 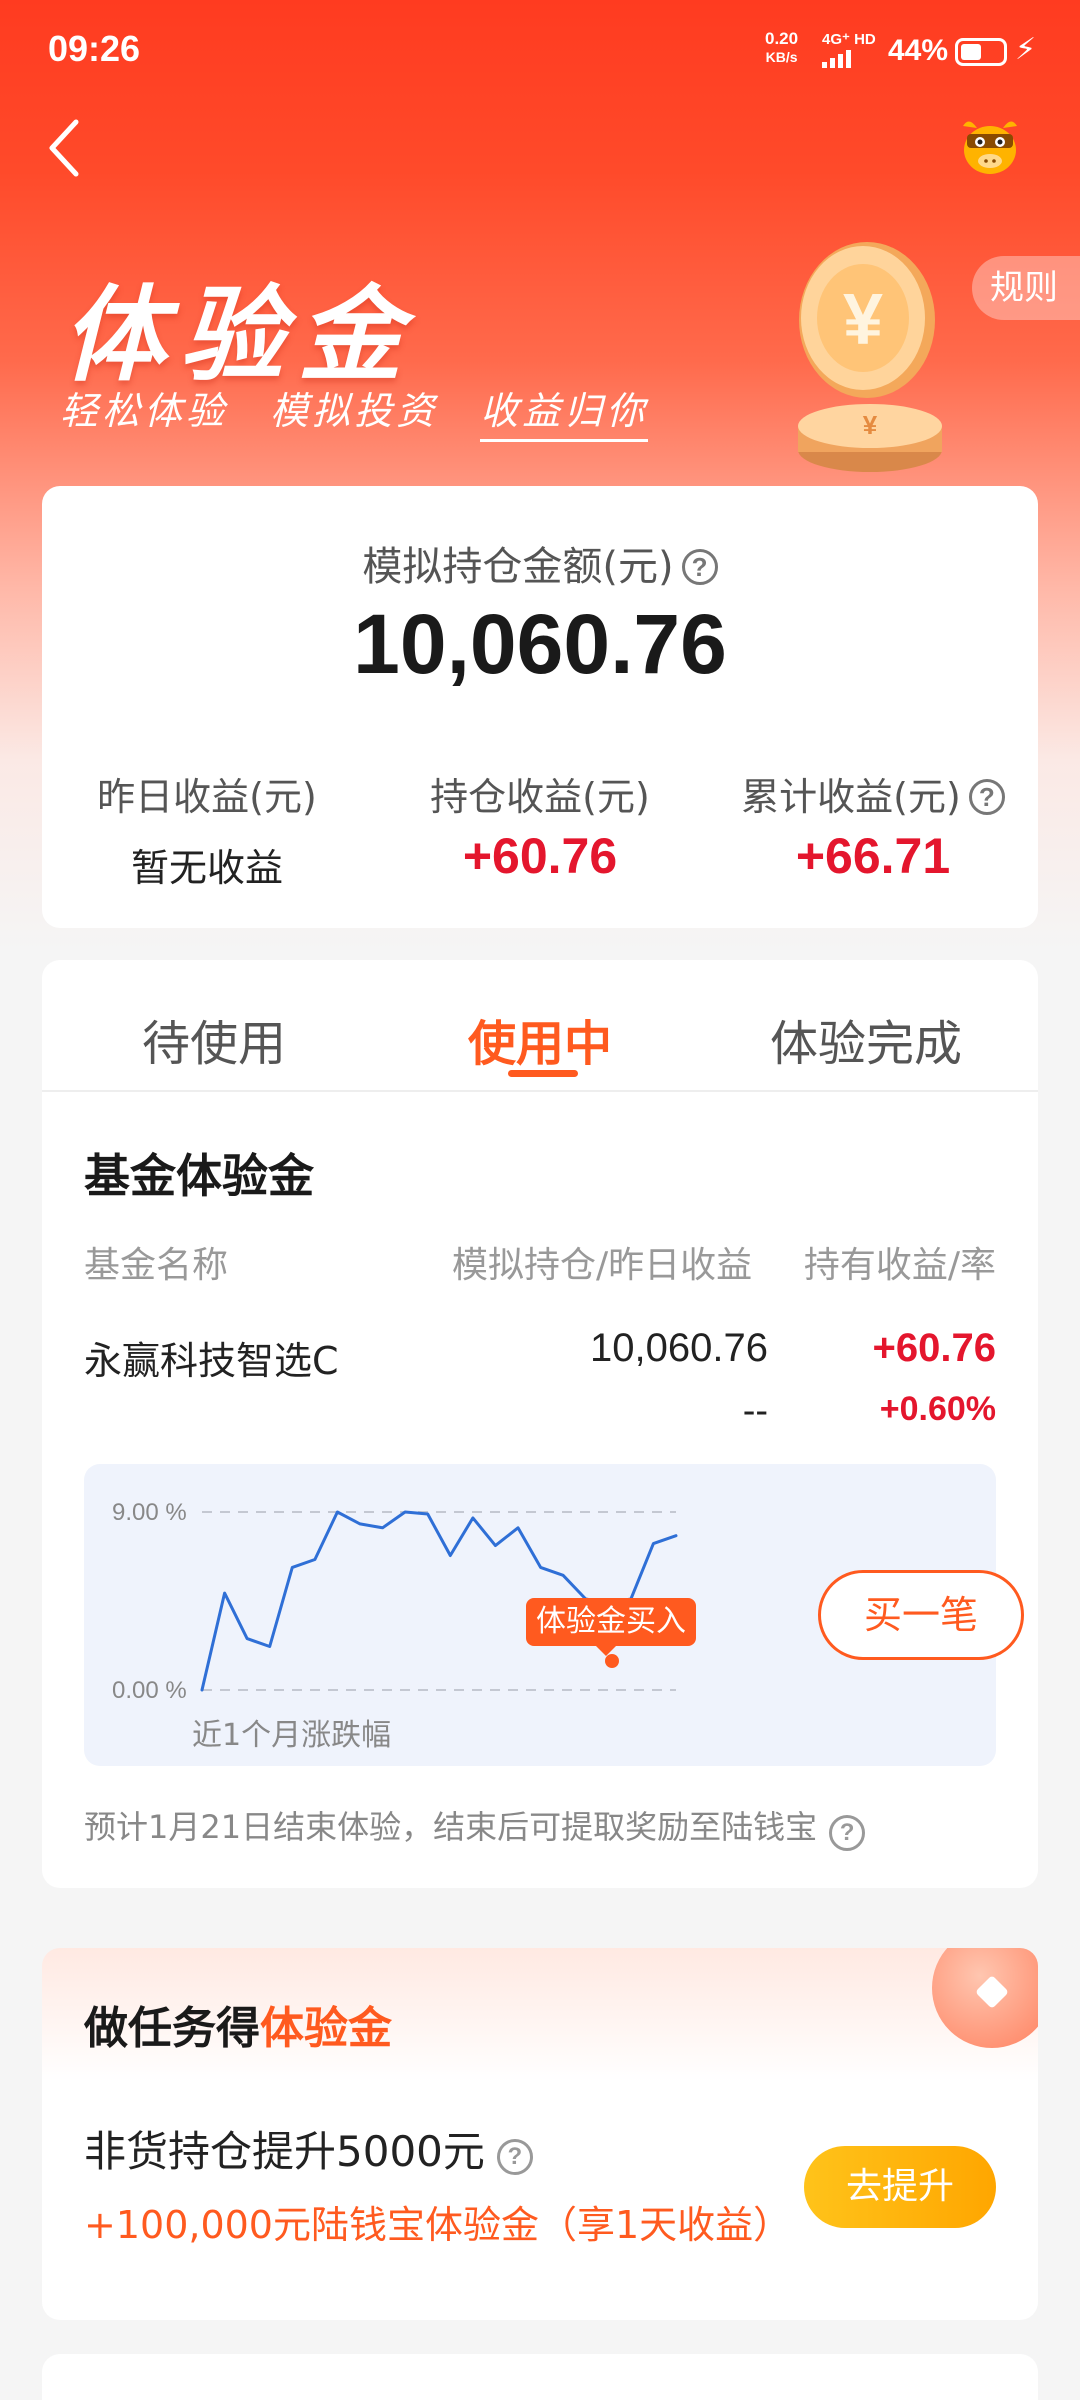 What do you see at coordinates (981, 52) in the screenshot?
I see `battery-icon` at bounding box center [981, 52].